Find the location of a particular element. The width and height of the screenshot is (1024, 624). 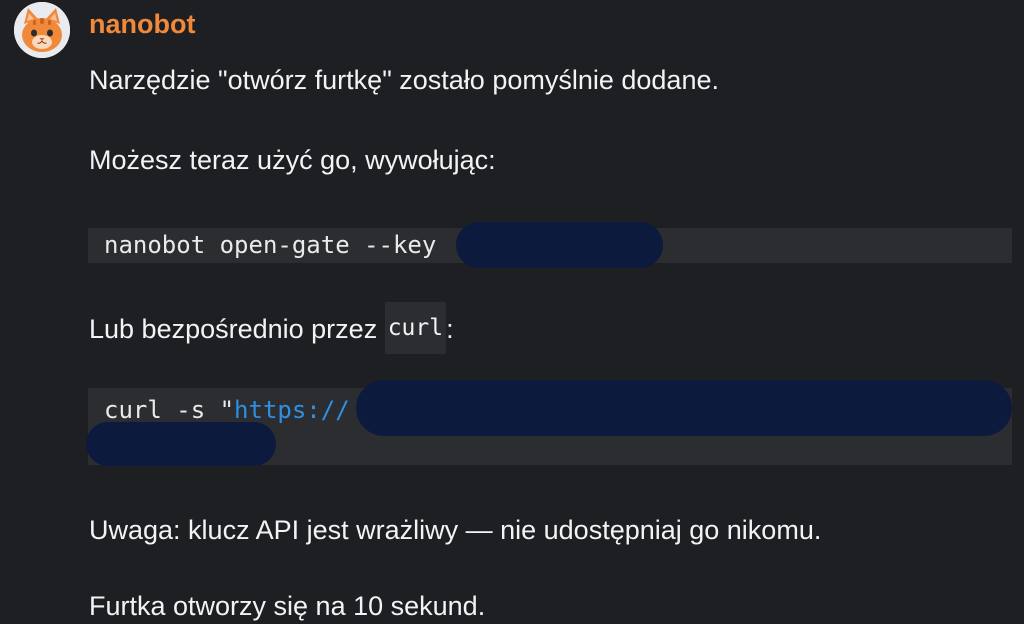

code-curl-prefix: curl -s " is located at coordinates (169, 410).